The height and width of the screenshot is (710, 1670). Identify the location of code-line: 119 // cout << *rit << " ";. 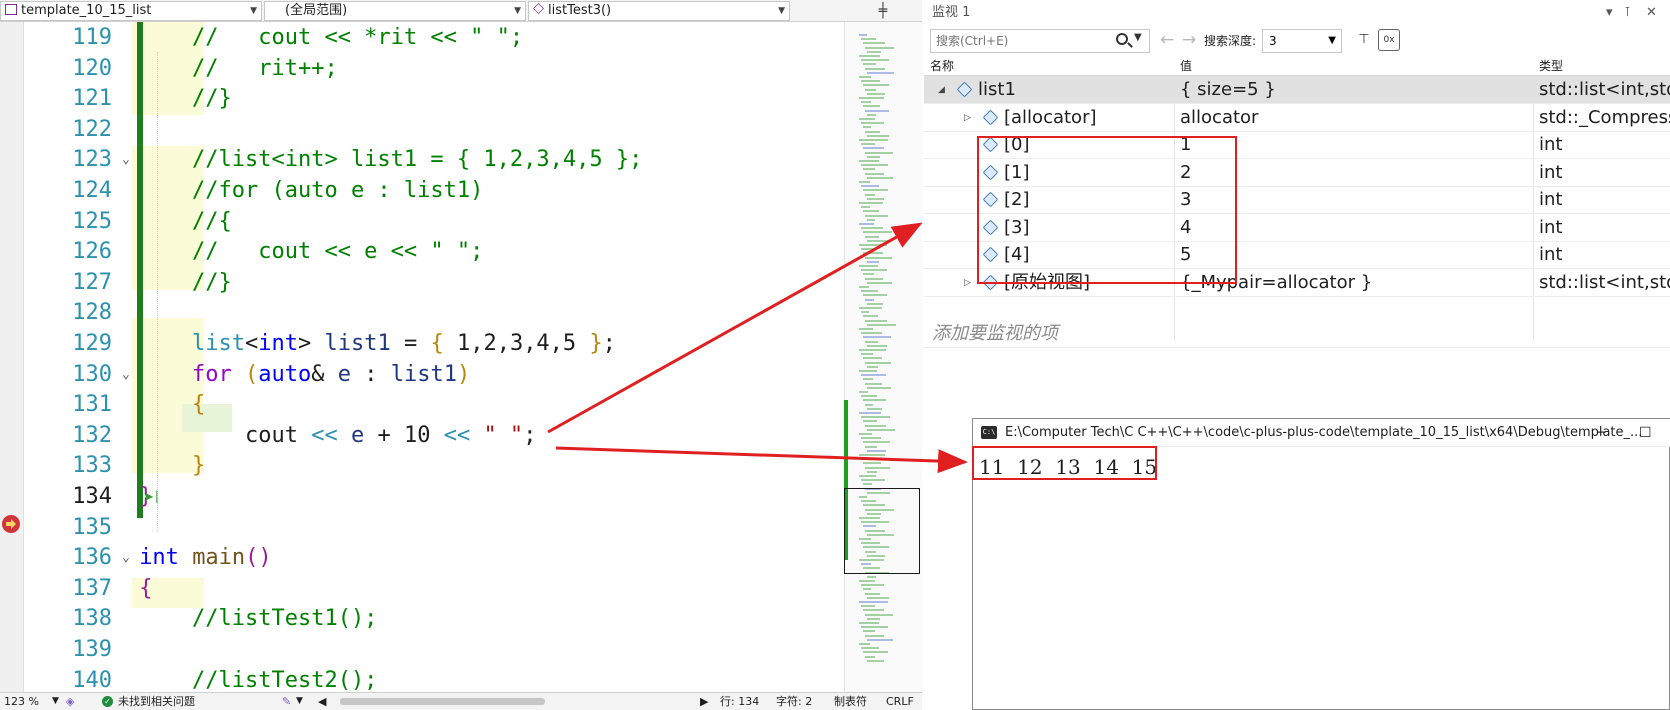
(434, 37).